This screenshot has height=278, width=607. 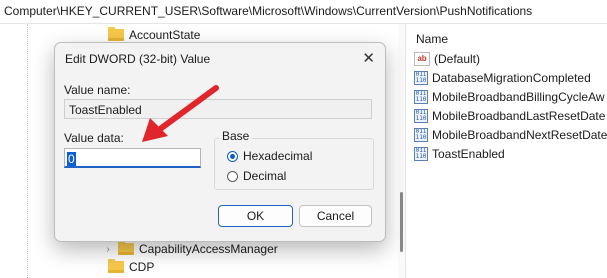 I want to click on value-item-label: MobileBroadbandLastResetDate, so click(x=519, y=116).